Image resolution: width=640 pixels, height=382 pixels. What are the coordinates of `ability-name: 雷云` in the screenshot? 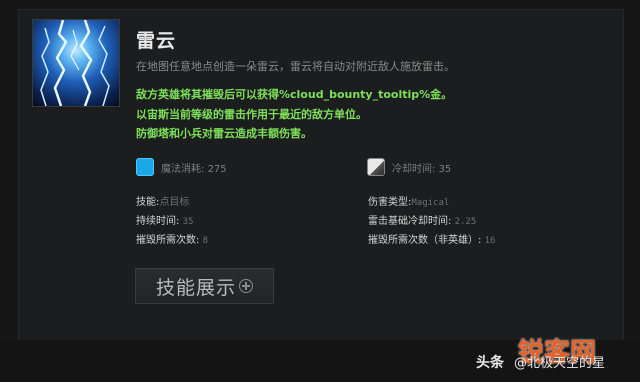 It's located at (156, 41).